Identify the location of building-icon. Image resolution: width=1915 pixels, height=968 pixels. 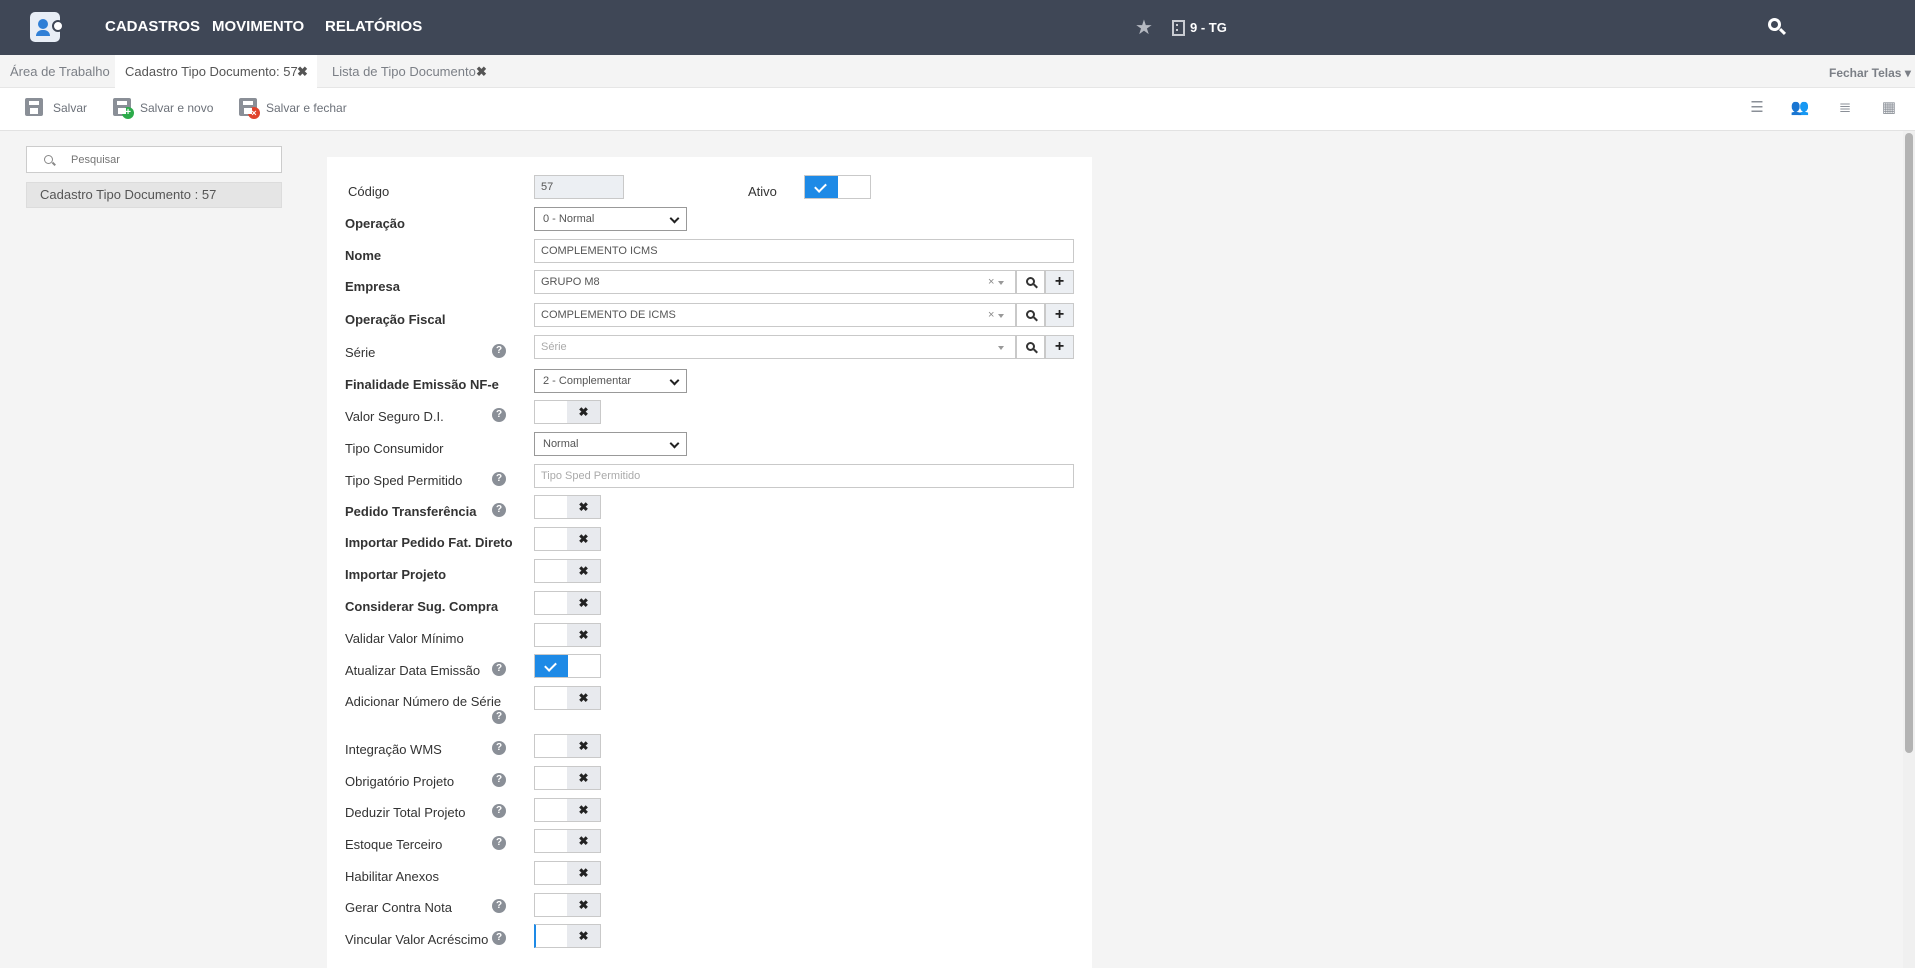
(1178, 28).